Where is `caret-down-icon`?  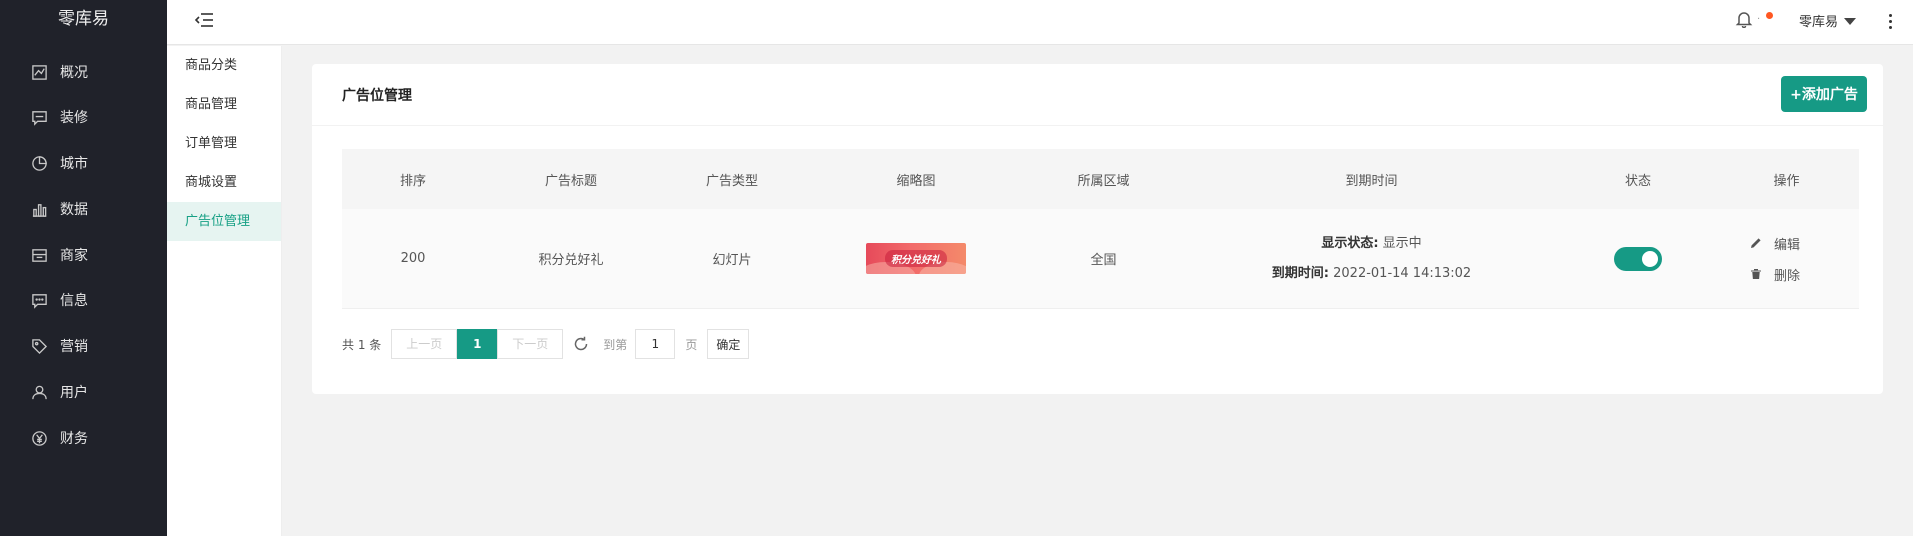
caret-down-icon is located at coordinates (1850, 21).